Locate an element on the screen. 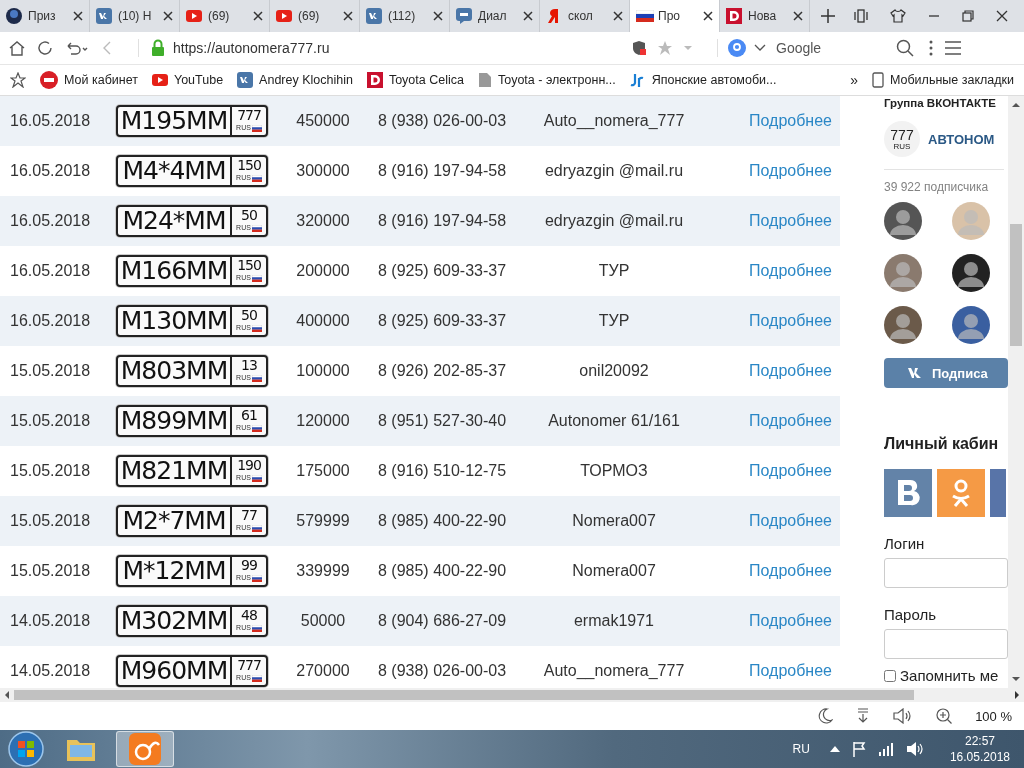 The image size is (1024, 768). browser-tab: (112) is located at coordinates (405, 16).